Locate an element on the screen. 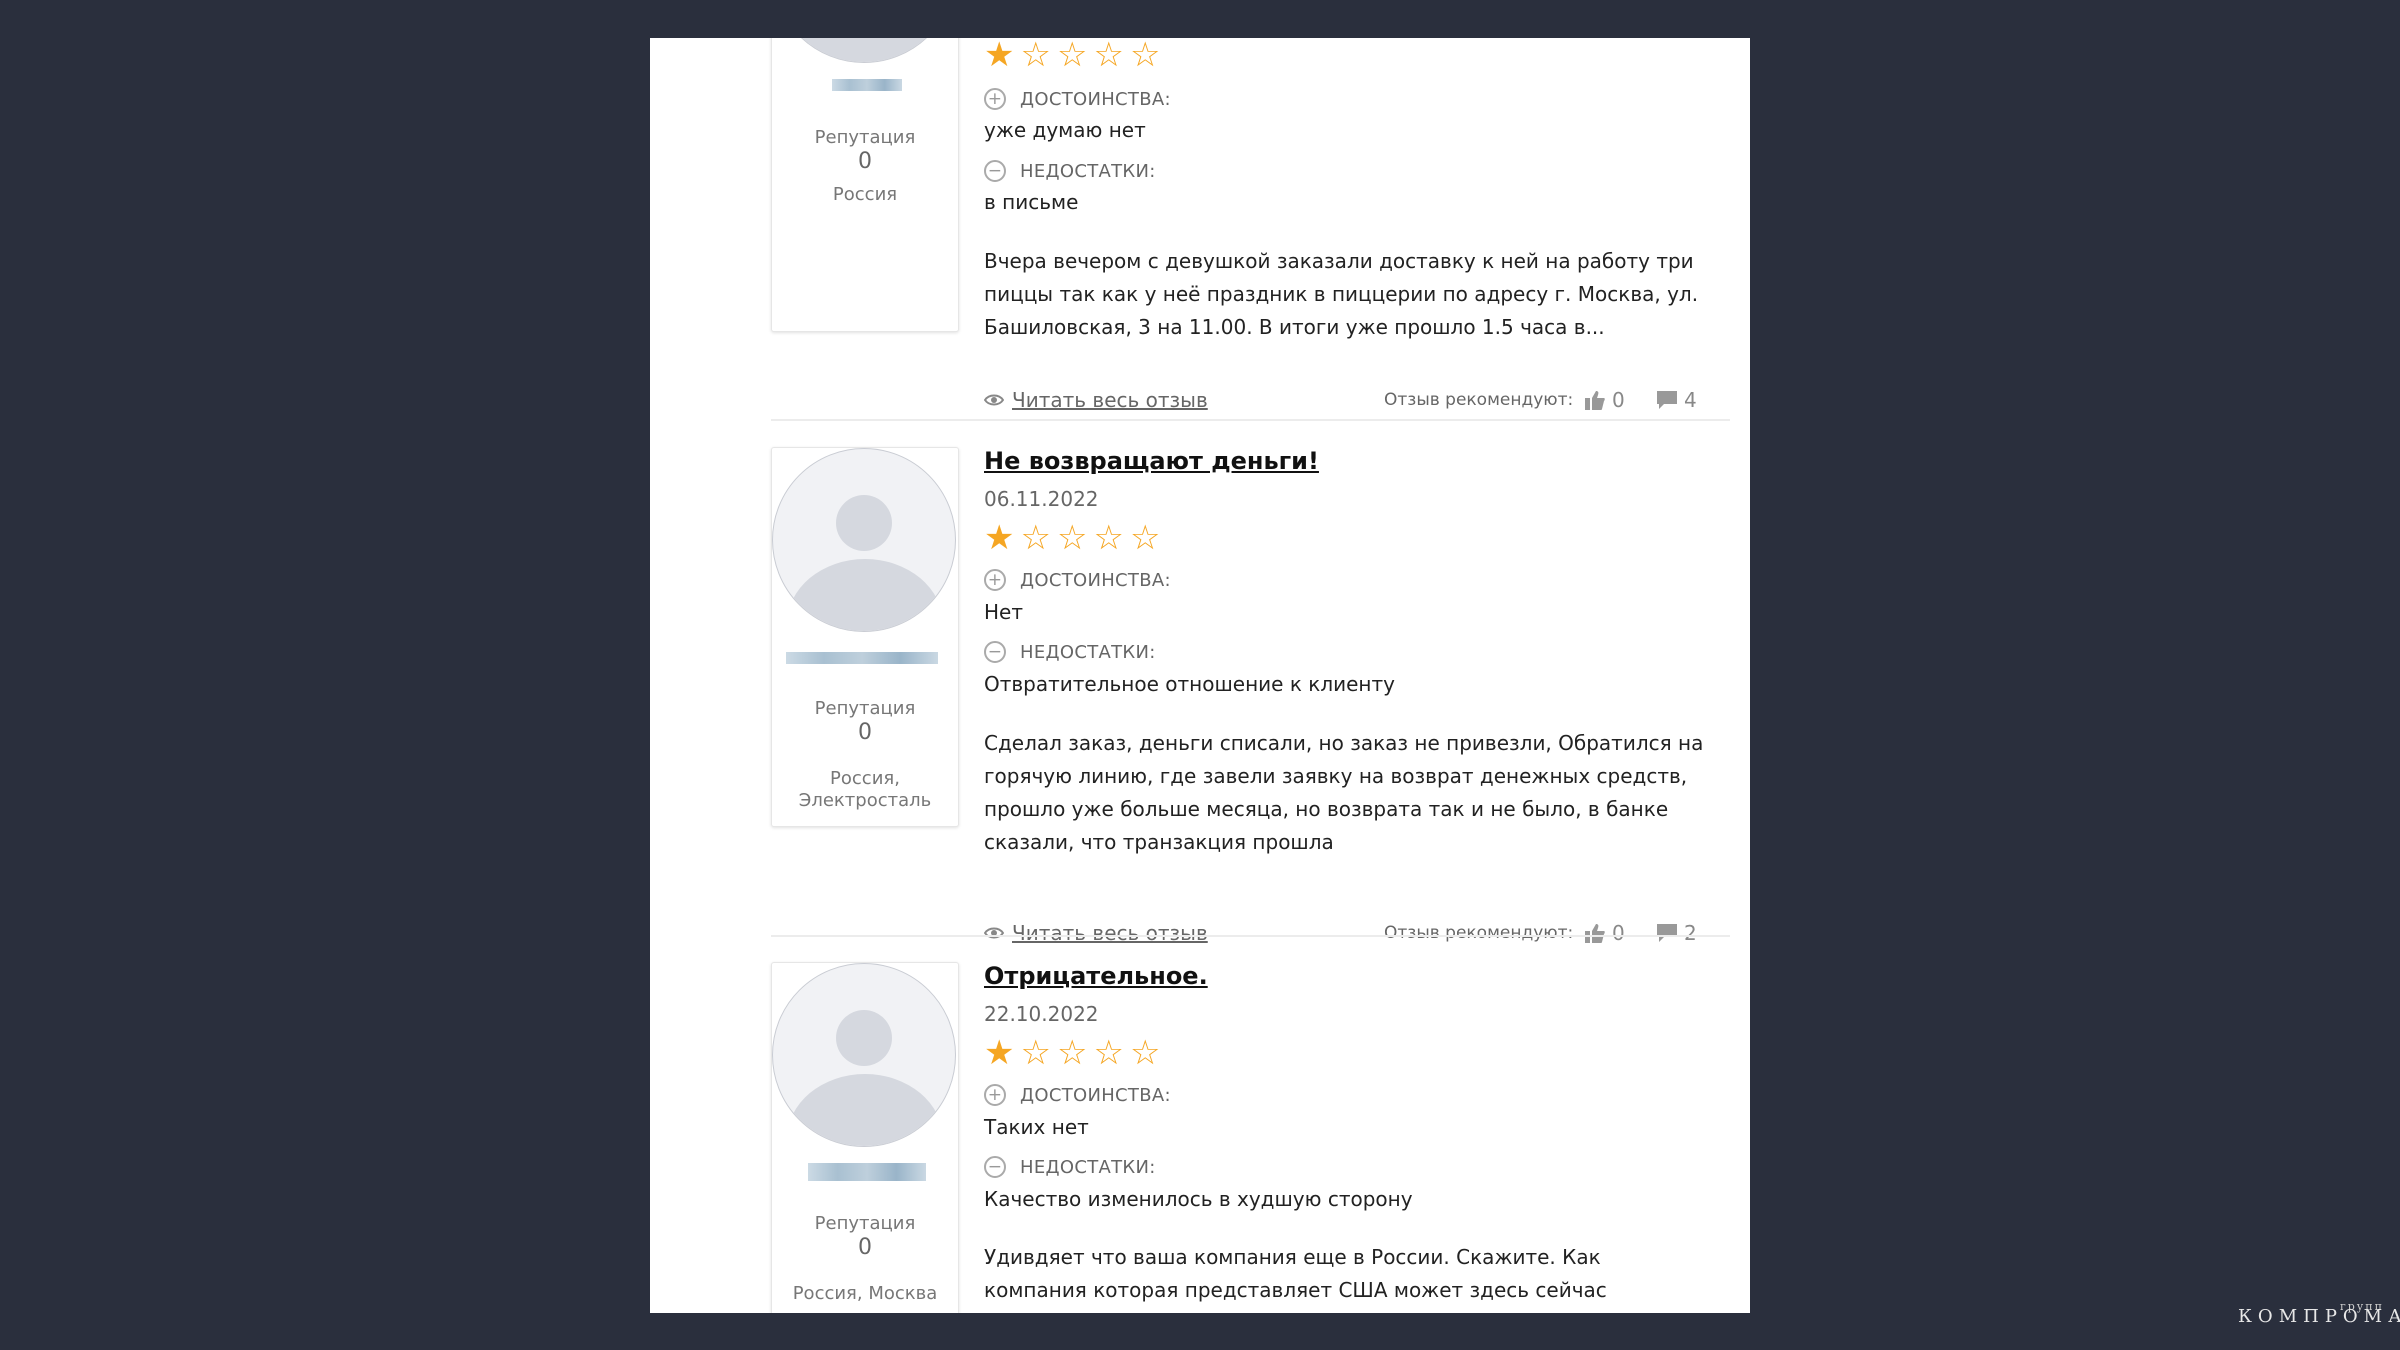 The width and height of the screenshot is (2400, 1350). watermark-logo: КОМПРОМАТ is located at coordinates (2319, 1316).